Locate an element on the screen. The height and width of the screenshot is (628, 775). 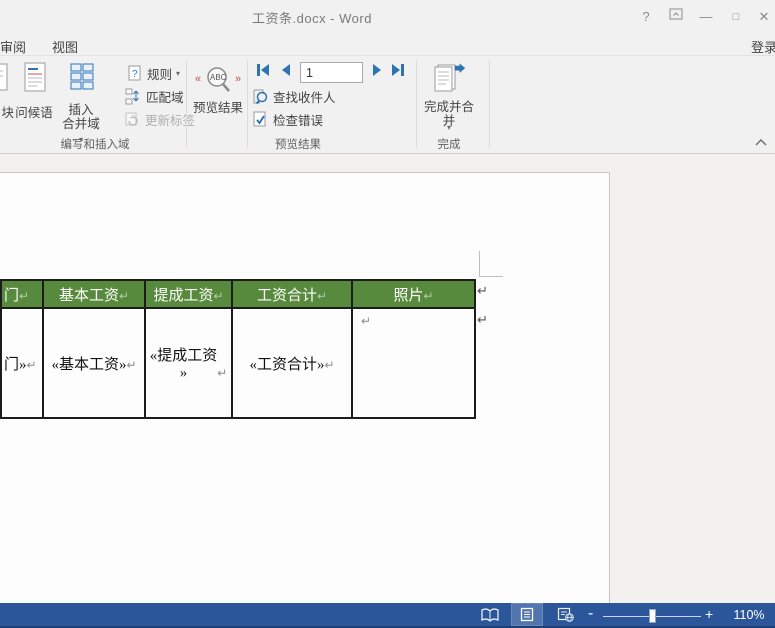
minimize-icon: — is located at coordinates (706, 16).